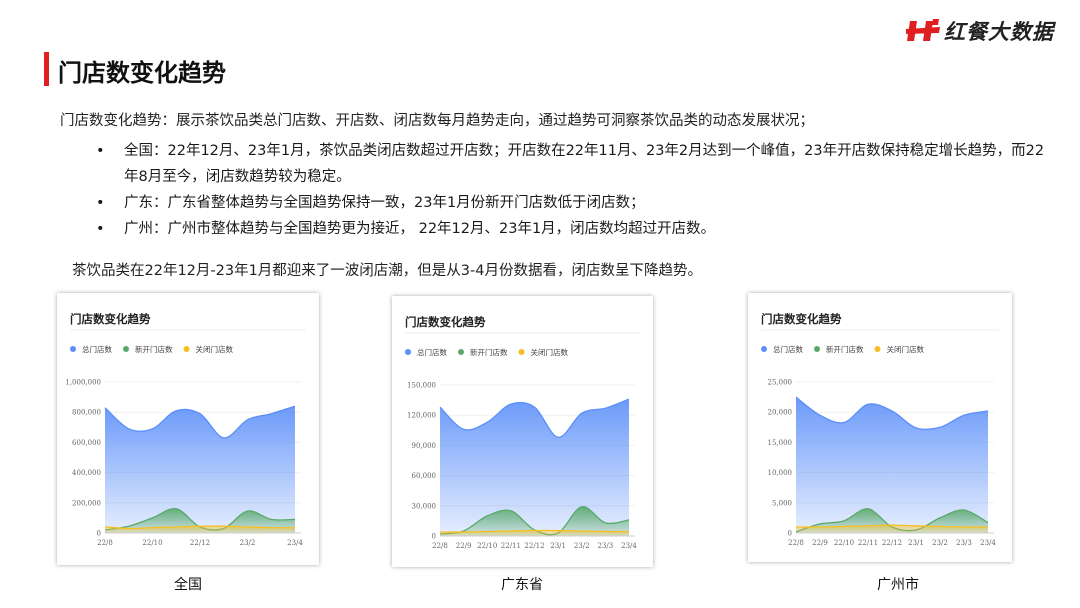 The image size is (1080, 608). What do you see at coordinates (86, 413) in the screenshot?
I see `y-tick-label: 800,000` at bounding box center [86, 413].